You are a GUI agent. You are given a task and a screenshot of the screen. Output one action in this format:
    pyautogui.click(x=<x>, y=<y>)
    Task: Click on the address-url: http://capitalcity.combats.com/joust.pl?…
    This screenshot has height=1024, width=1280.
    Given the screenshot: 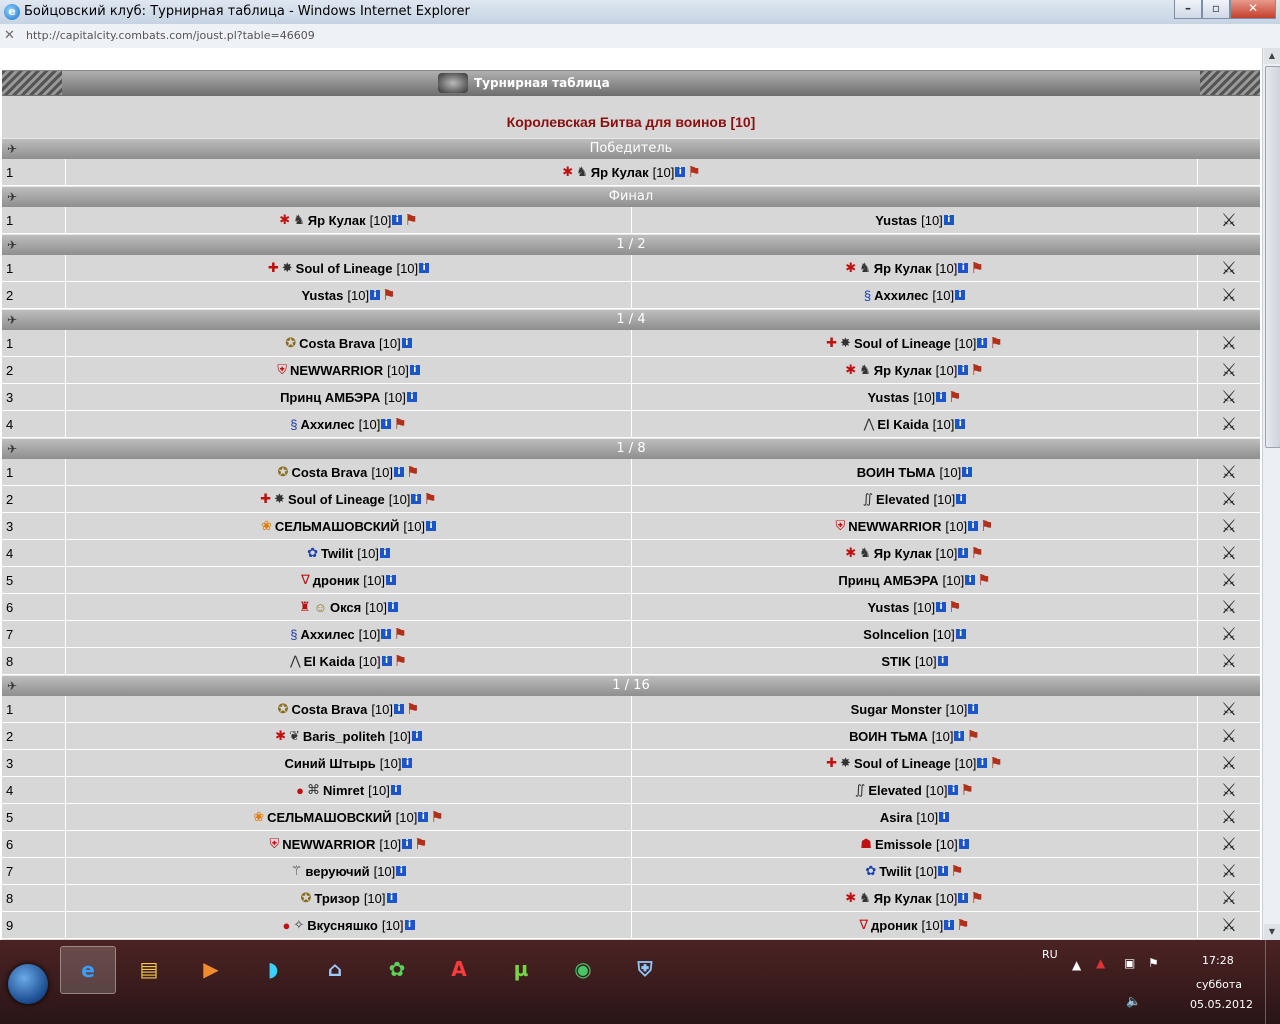 What is the action you would take?
    pyautogui.click(x=170, y=35)
    